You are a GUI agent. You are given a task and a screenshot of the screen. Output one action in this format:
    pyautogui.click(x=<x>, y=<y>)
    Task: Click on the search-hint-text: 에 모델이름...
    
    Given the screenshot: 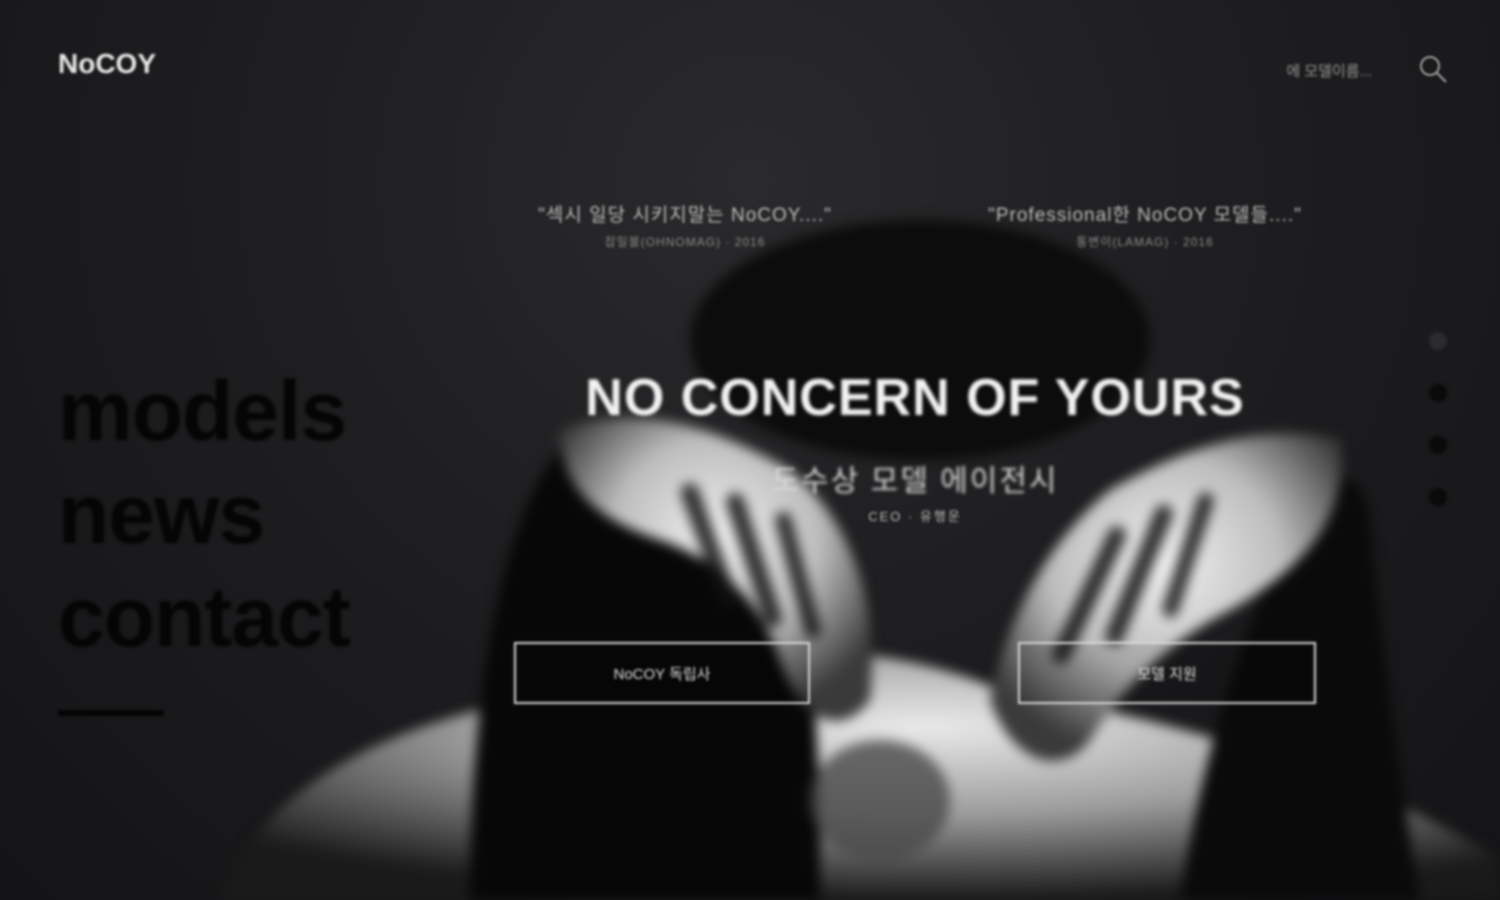 What is the action you would take?
    pyautogui.click(x=1329, y=70)
    